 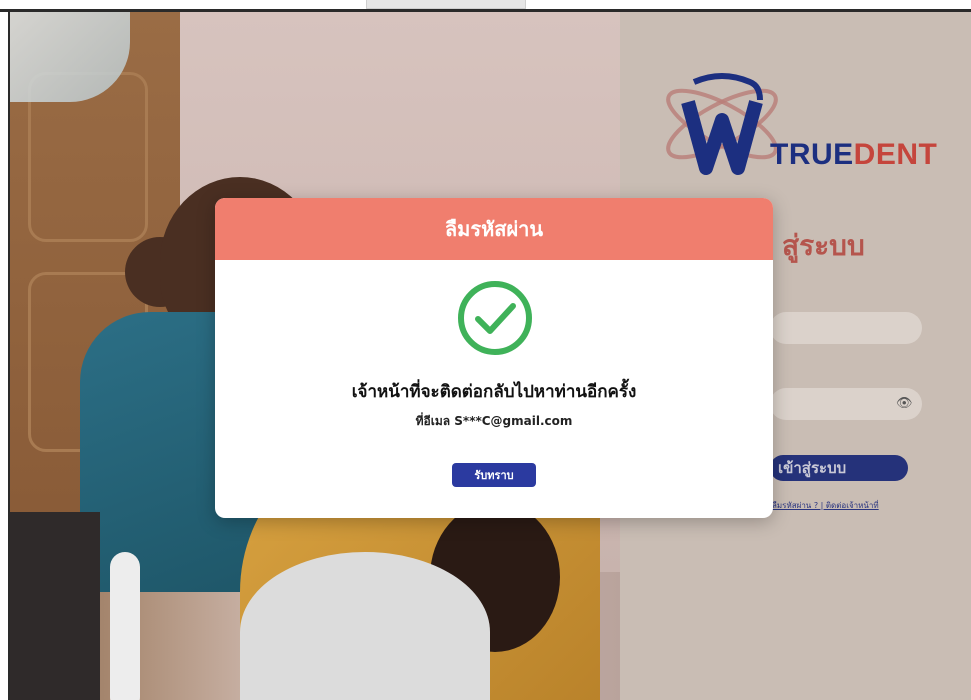 What do you see at coordinates (125, 626) in the screenshot?
I see `photo-hose` at bounding box center [125, 626].